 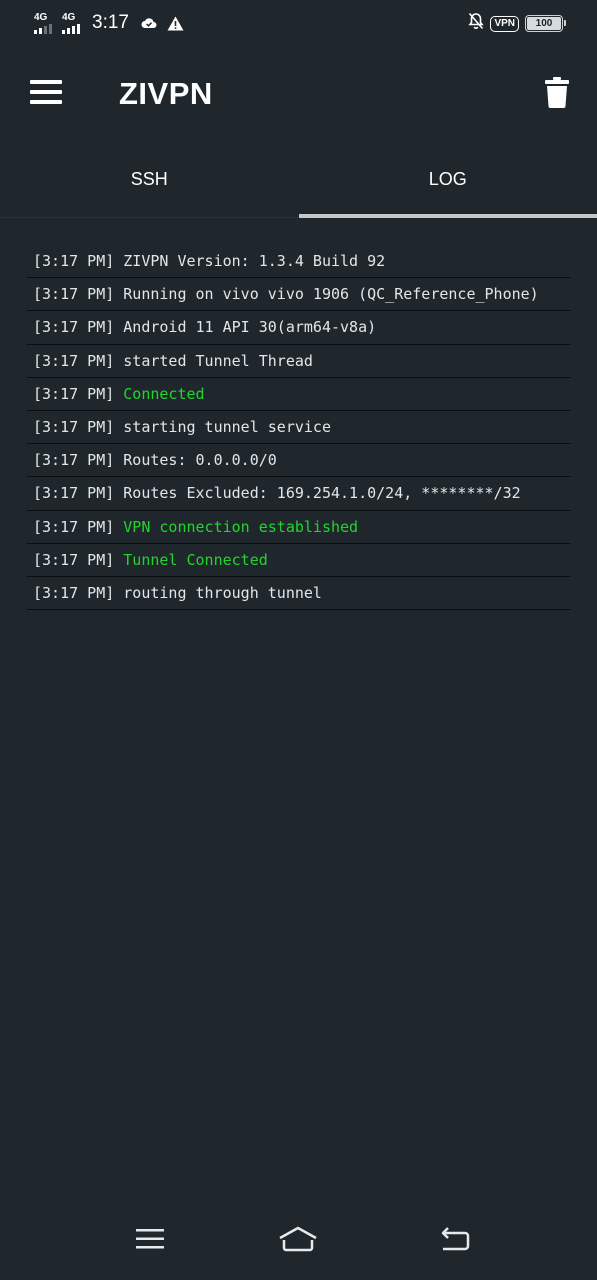 What do you see at coordinates (41, 17) in the screenshot?
I see `sim1-network-label: 4G` at bounding box center [41, 17].